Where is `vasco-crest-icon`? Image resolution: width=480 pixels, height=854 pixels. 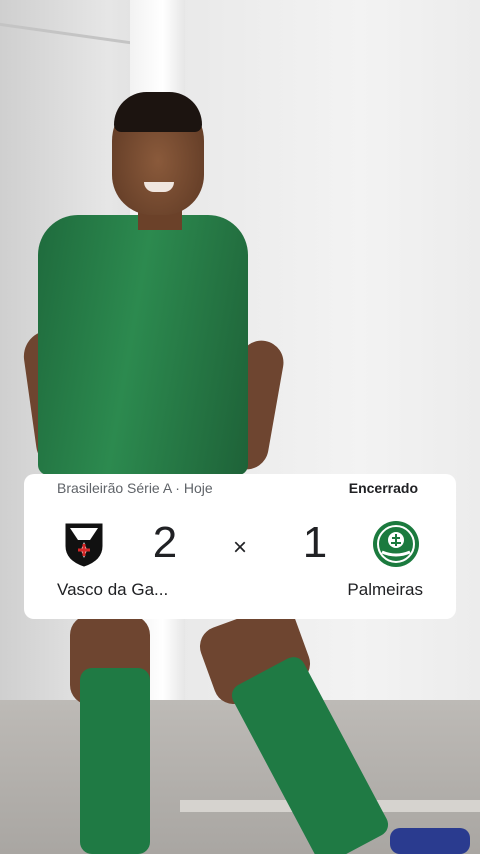 vasco-crest-icon is located at coordinates (84, 545).